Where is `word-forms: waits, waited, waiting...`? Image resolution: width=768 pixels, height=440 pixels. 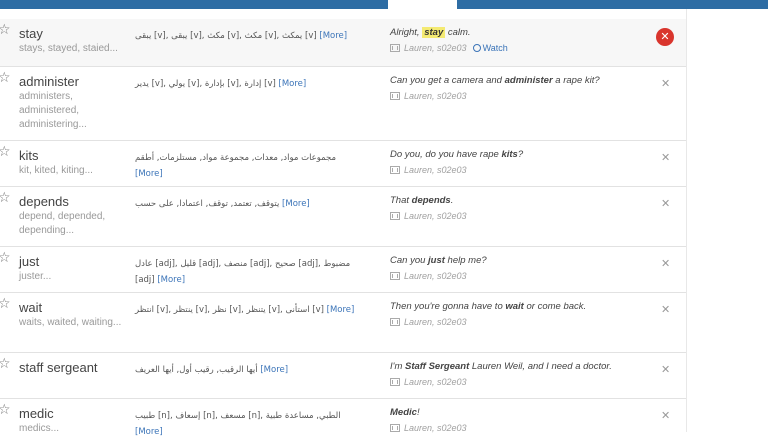 word-forms: waits, waited, waiting... is located at coordinates (70, 322).